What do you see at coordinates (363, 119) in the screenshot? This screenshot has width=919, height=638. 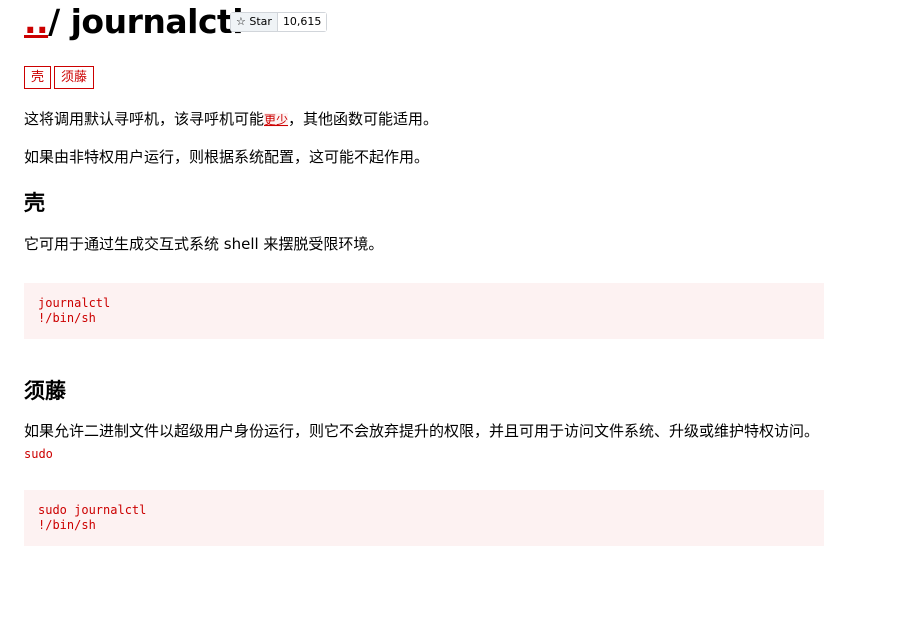 I see `intro-text-end: ，其他函数可能适用。` at bounding box center [363, 119].